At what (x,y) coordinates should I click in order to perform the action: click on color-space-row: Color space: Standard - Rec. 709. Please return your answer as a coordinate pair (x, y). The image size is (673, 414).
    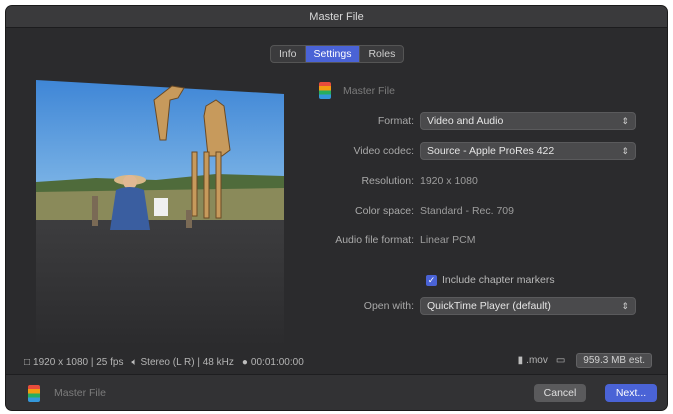
    Looking at the image, I should click on (476, 211).